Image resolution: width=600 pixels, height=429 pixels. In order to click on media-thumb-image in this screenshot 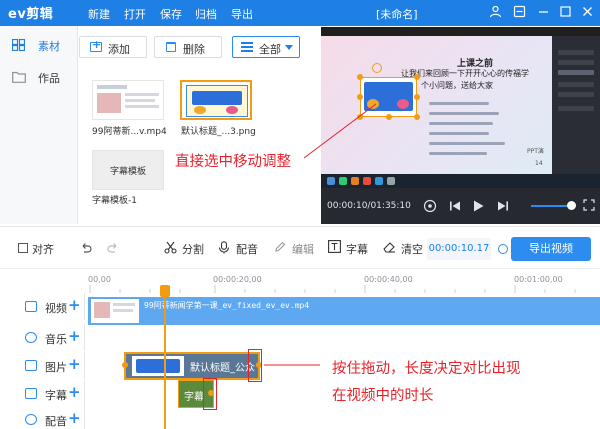, I will do `click(216, 100)`.